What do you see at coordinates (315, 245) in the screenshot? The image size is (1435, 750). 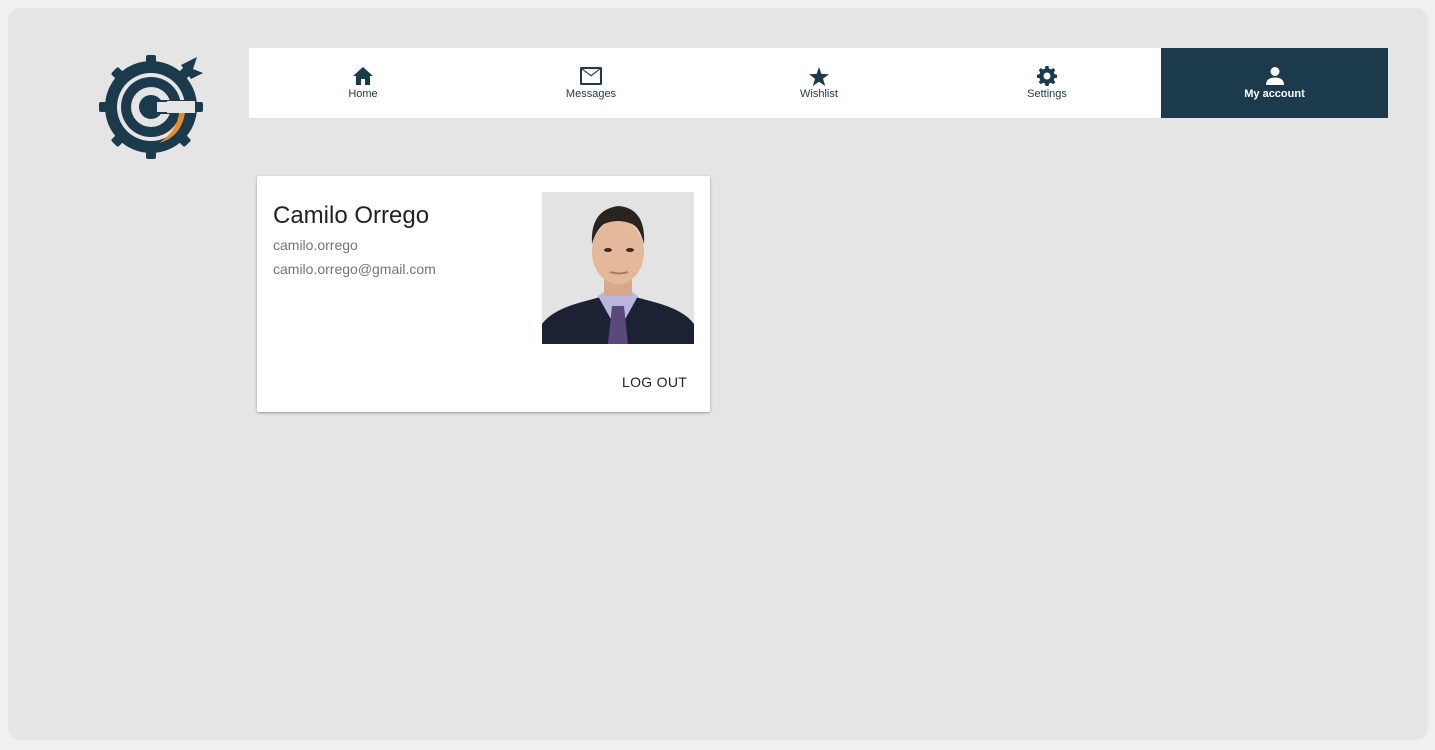 I see `profile-username: camilo.orrego` at bounding box center [315, 245].